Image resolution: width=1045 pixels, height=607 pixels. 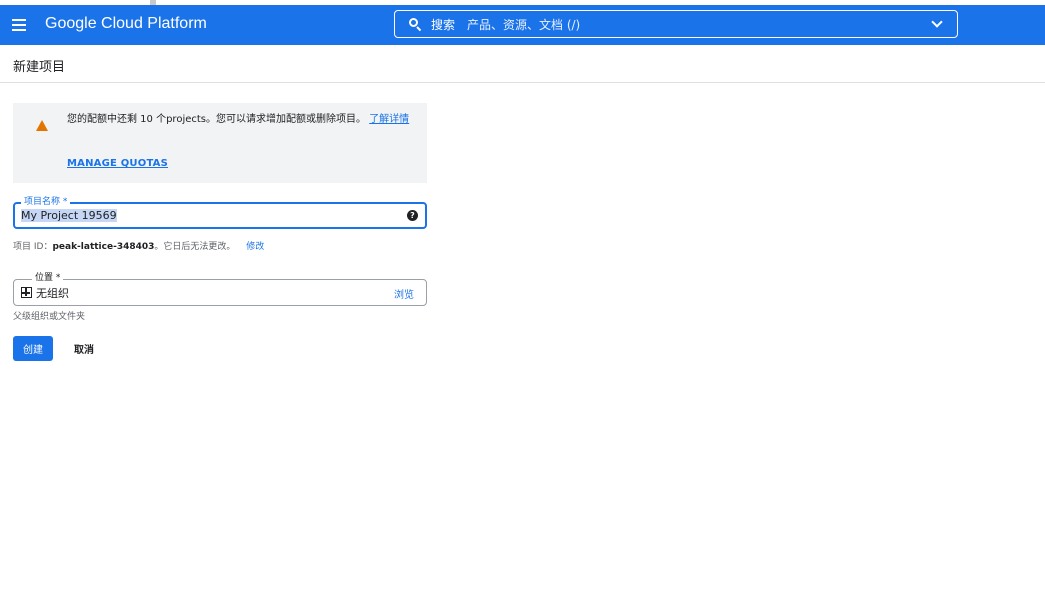 I want to click on project-id-prefix: 项目 ID：, so click(x=33, y=247).